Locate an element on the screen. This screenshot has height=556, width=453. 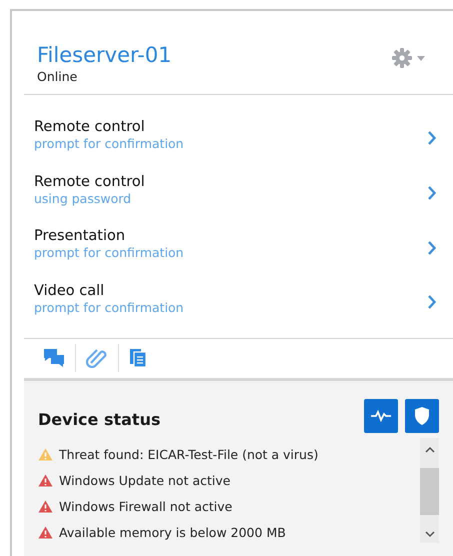
device-status-text: Online is located at coordinates (57, 77).